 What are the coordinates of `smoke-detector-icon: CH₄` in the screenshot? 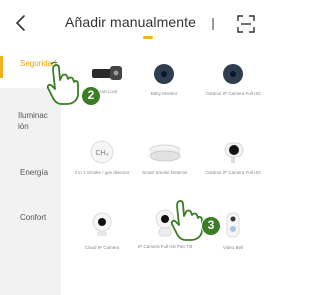 It's located at (102, 152).